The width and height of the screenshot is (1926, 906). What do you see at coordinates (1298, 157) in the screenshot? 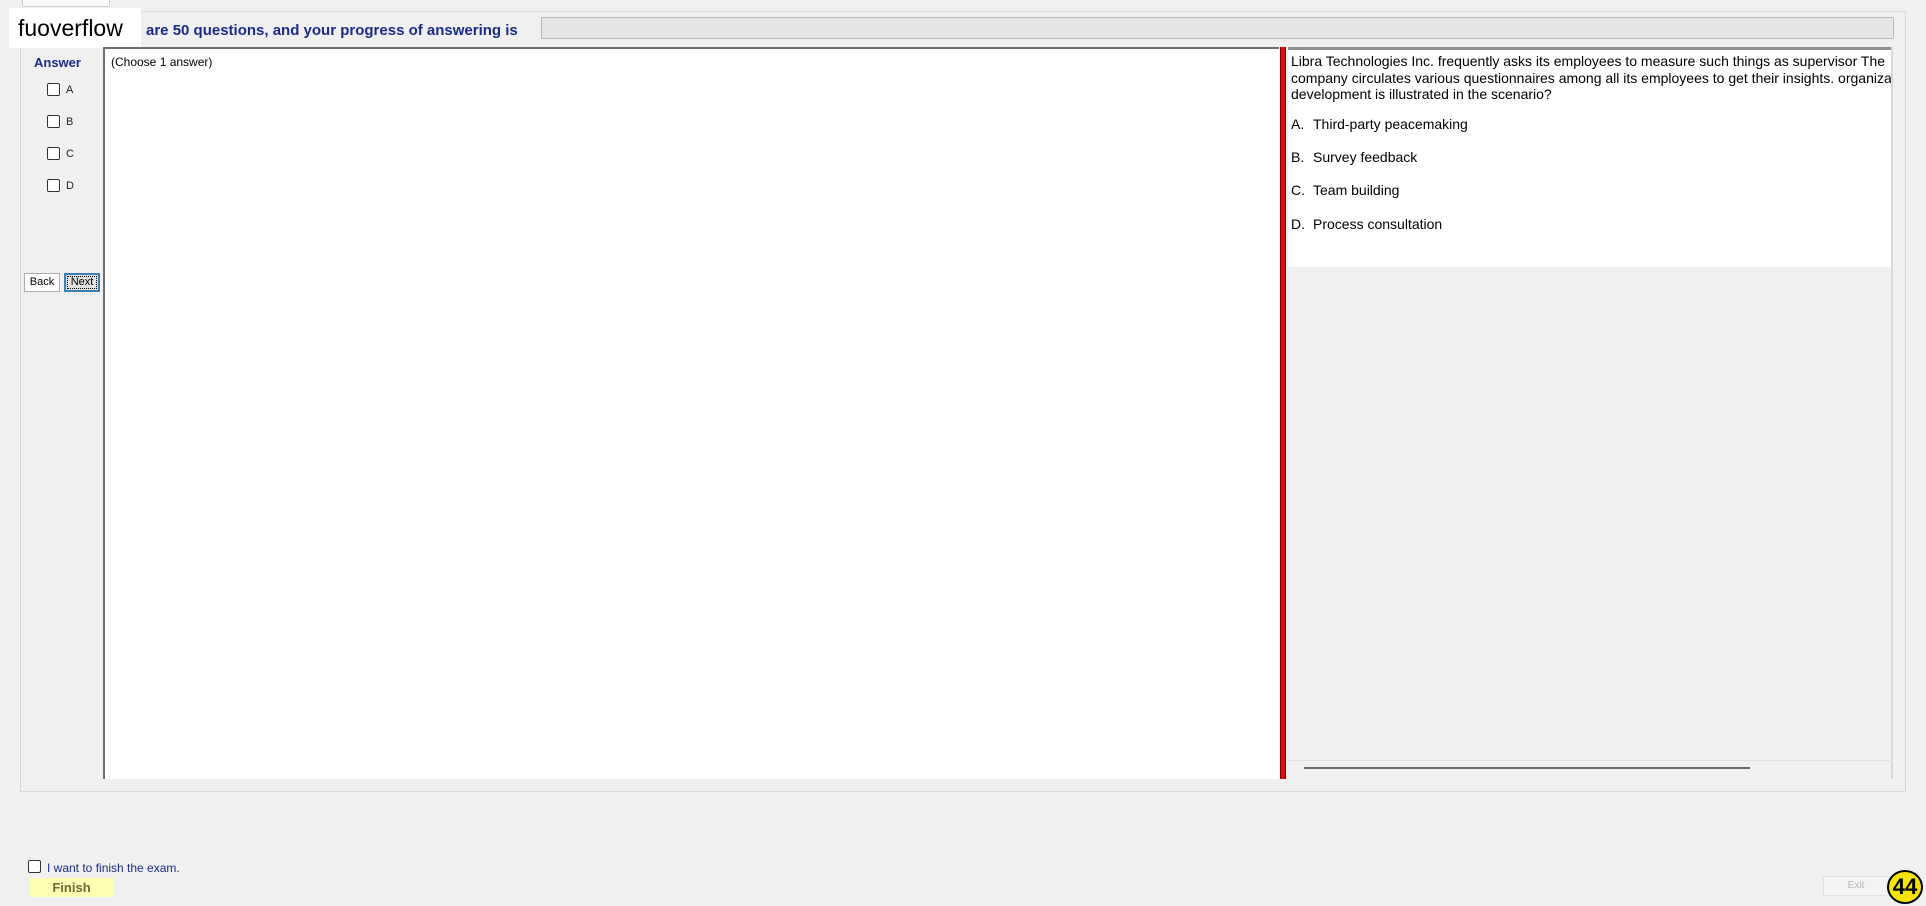
I see `question-choice-b-key: B.` at bounding box center [1298, 157].